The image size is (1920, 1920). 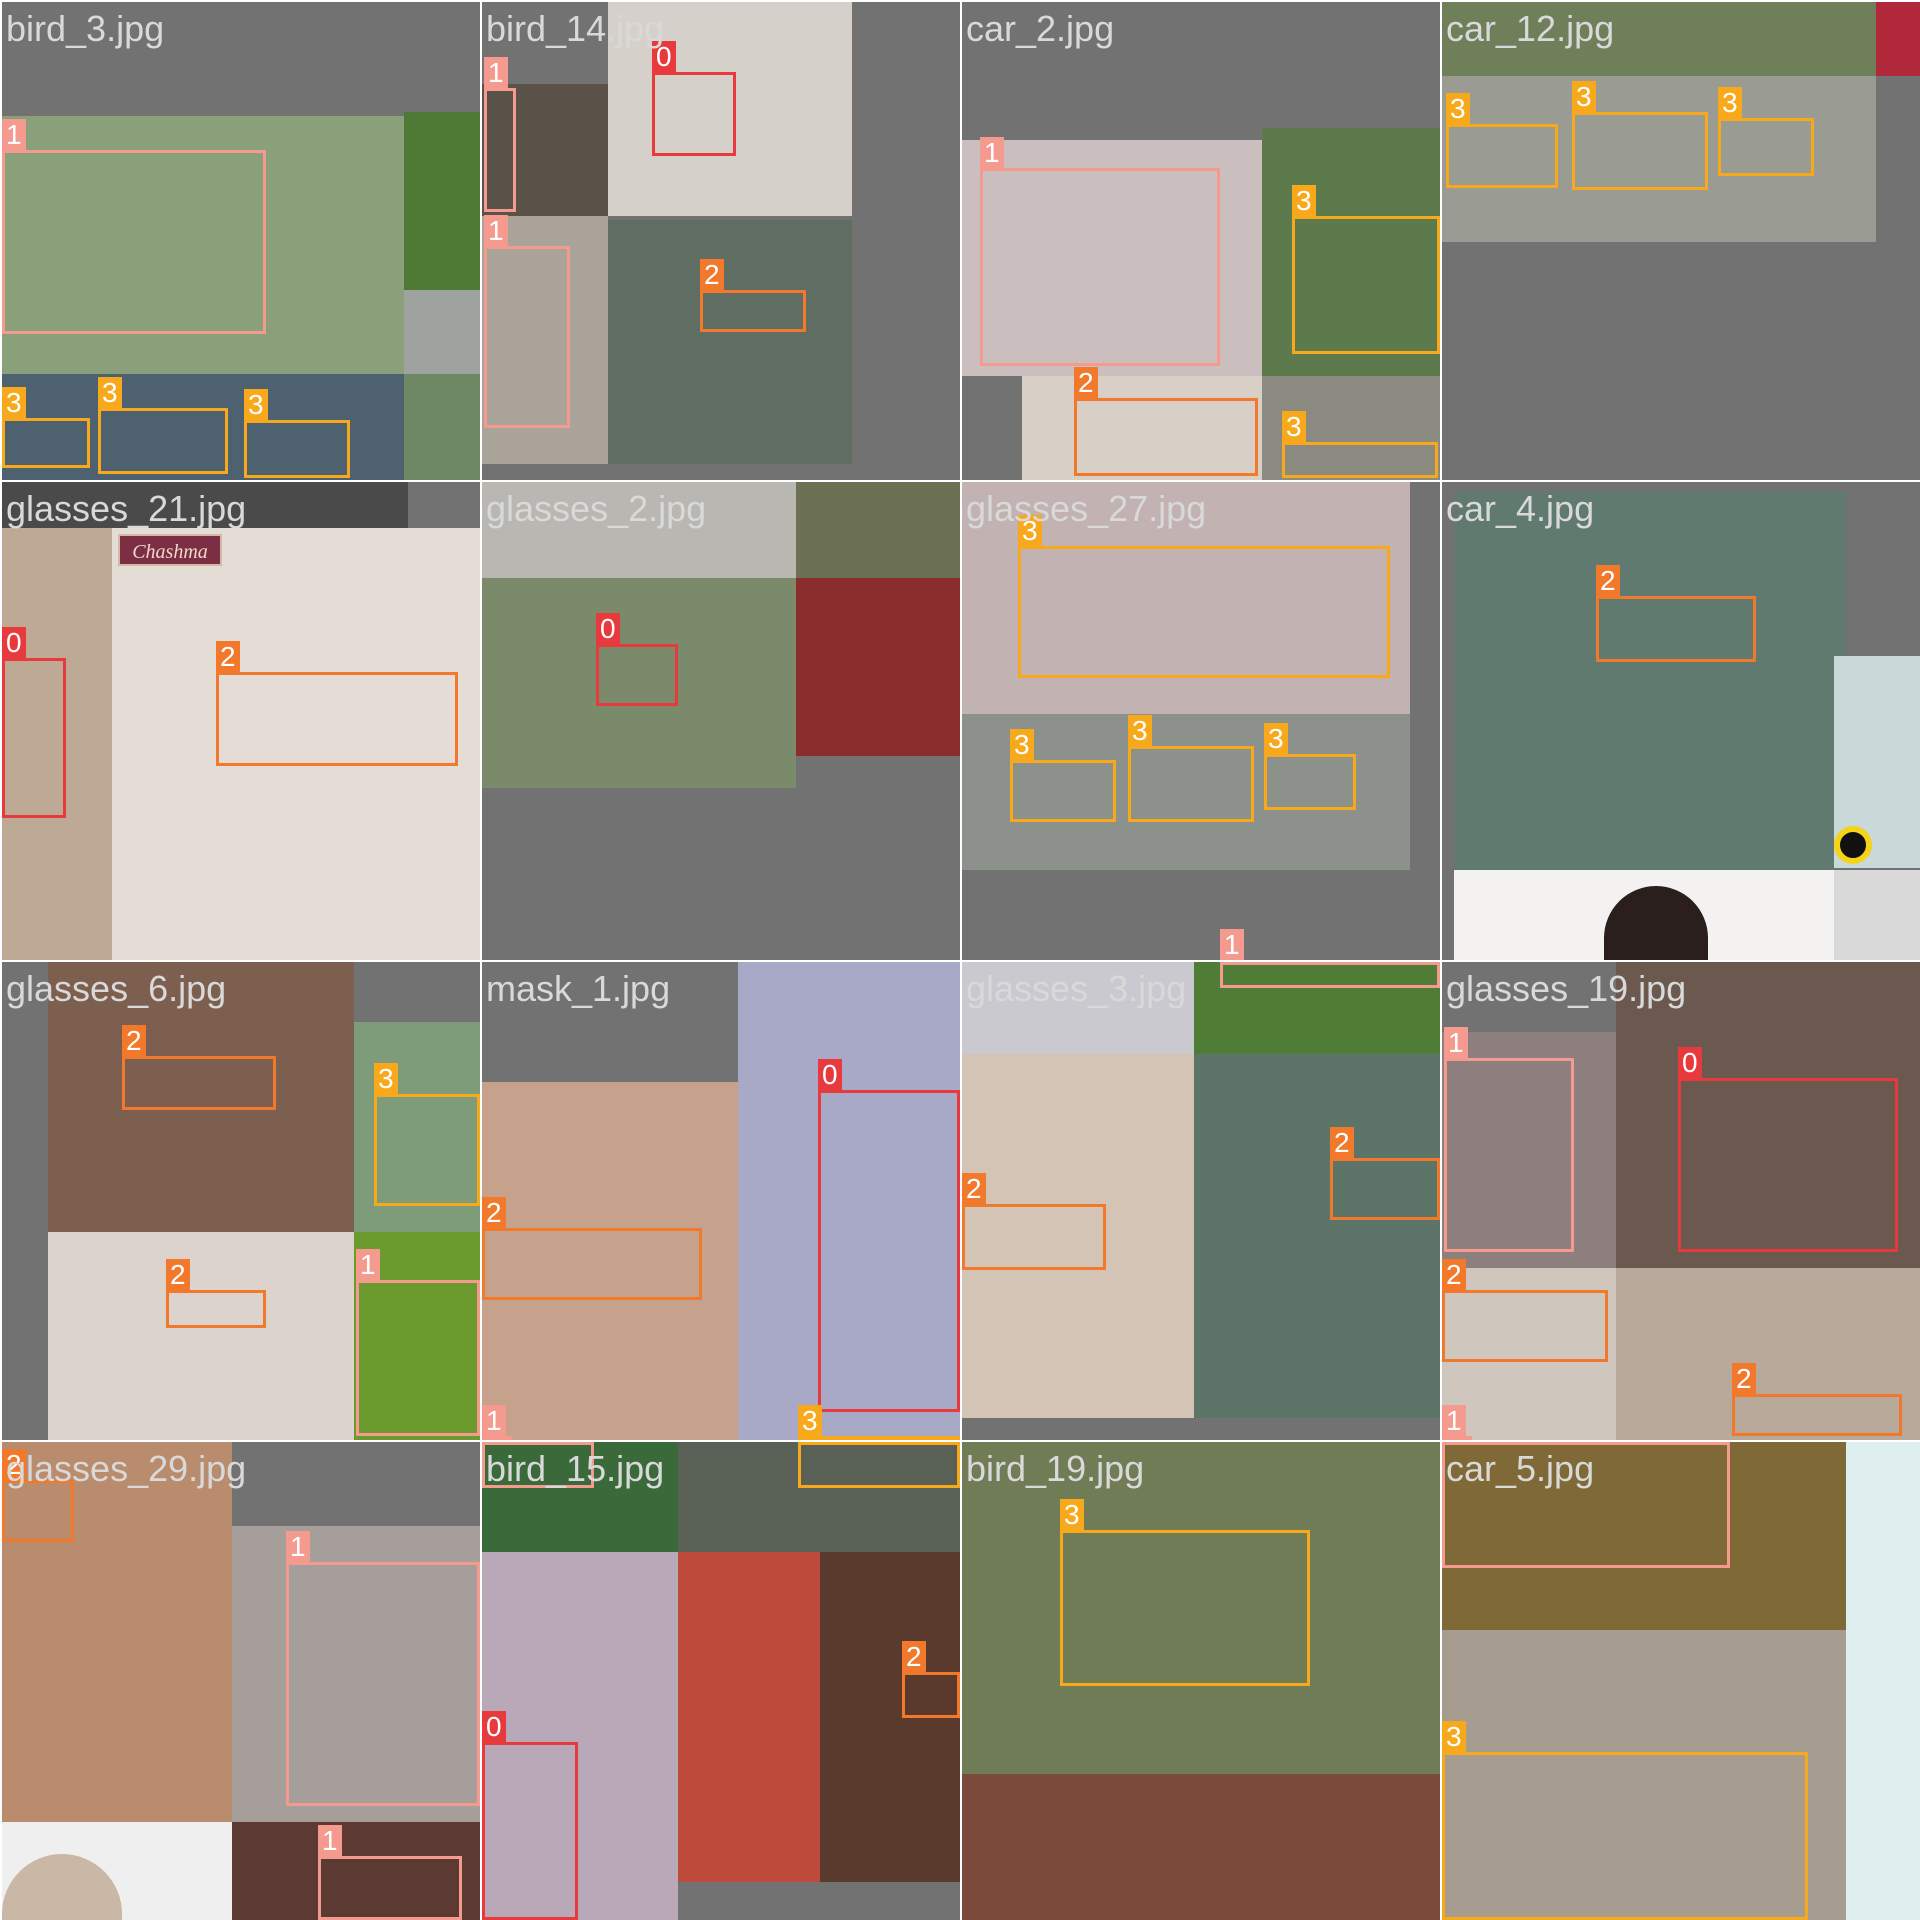 I want to click on tile-title: bird_19.jpg, so click(x=1055, y=1468).